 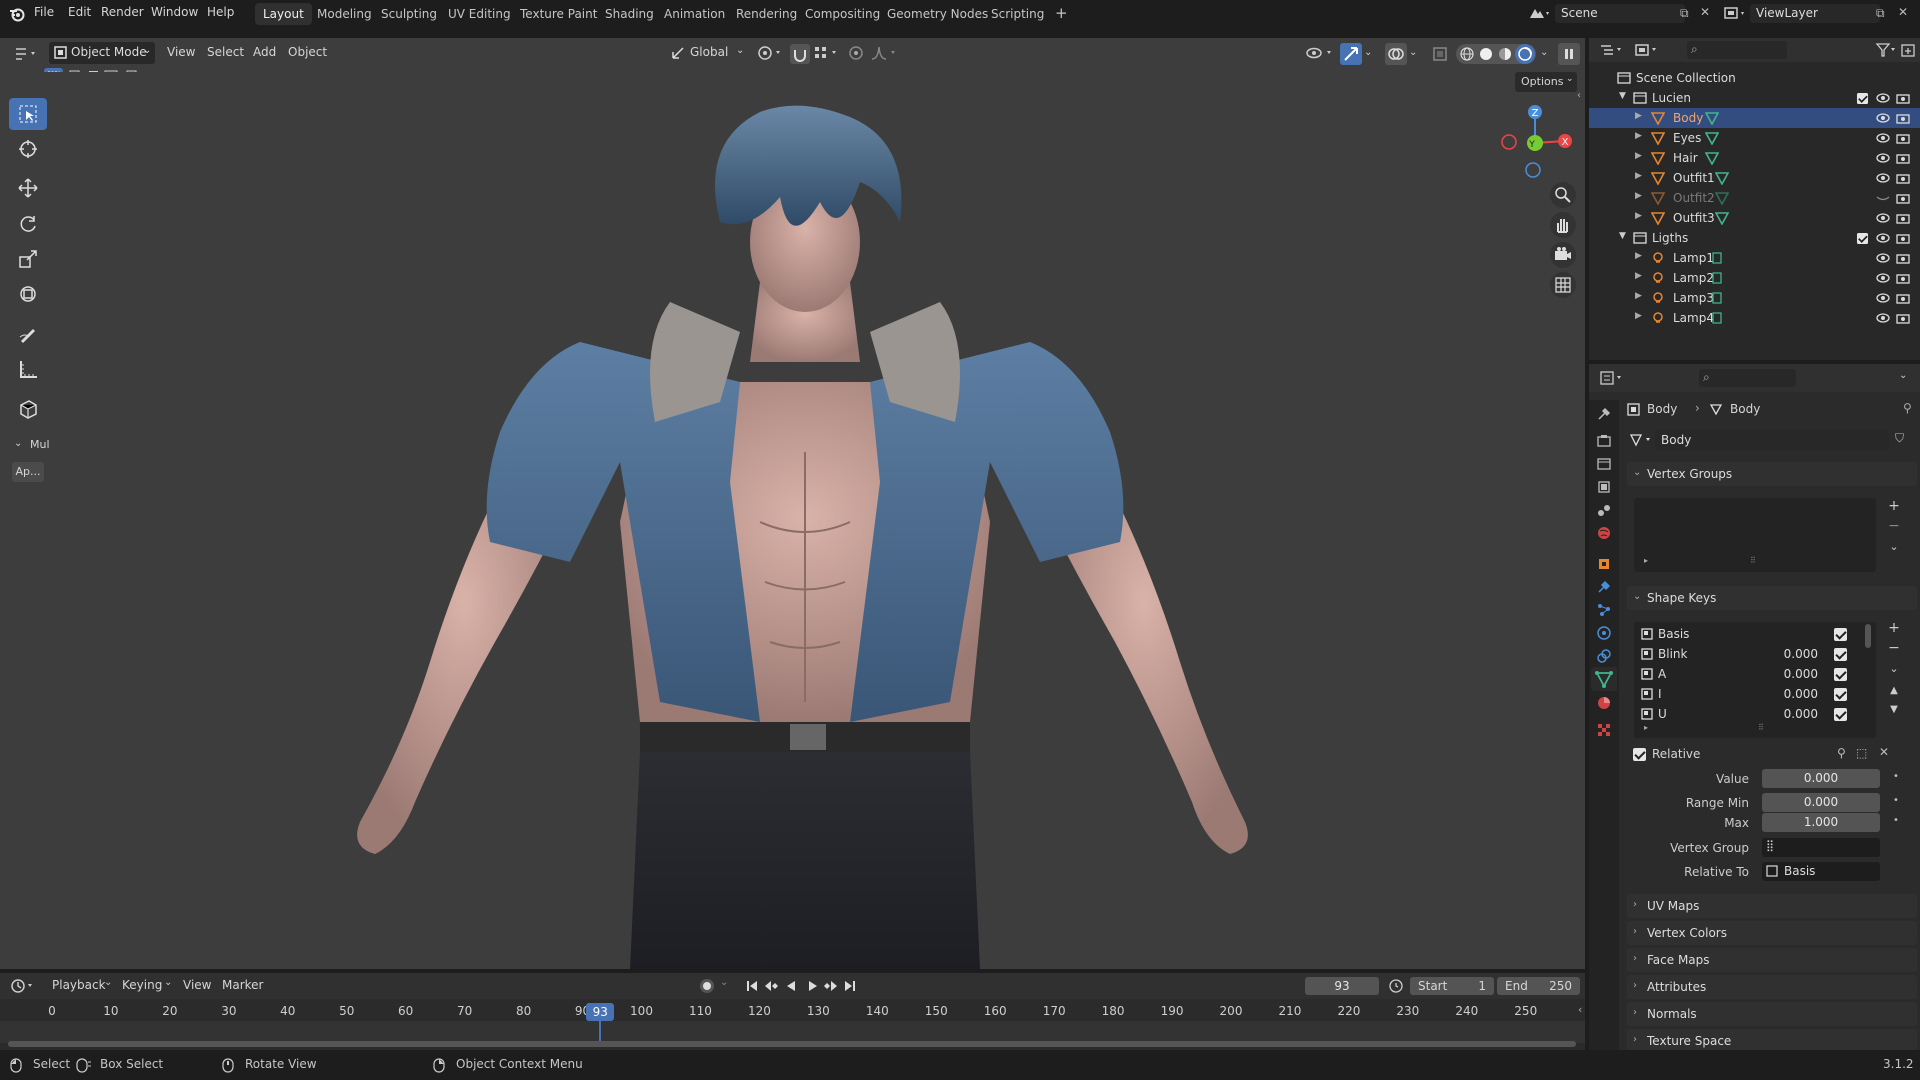 What do you see at coordinates (1821, 847) in the screenshot?
I see `vertex-group-field: ⣿` at bounding box center [1821, 847].